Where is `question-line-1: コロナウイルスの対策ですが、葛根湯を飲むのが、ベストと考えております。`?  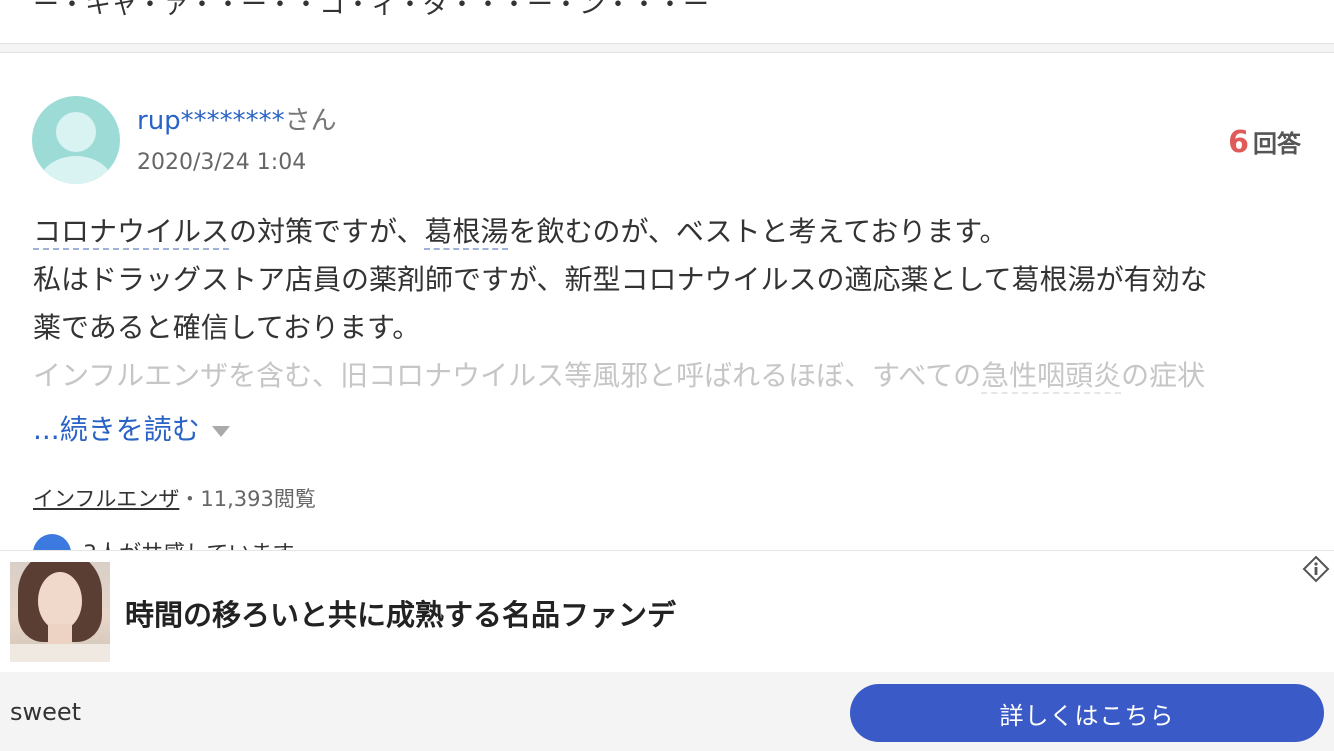 question-line-1: コロナウイルスの対策ですが、葛根湯を飲むのが、ベストと考えております。 is located at coordinates (668, 232).